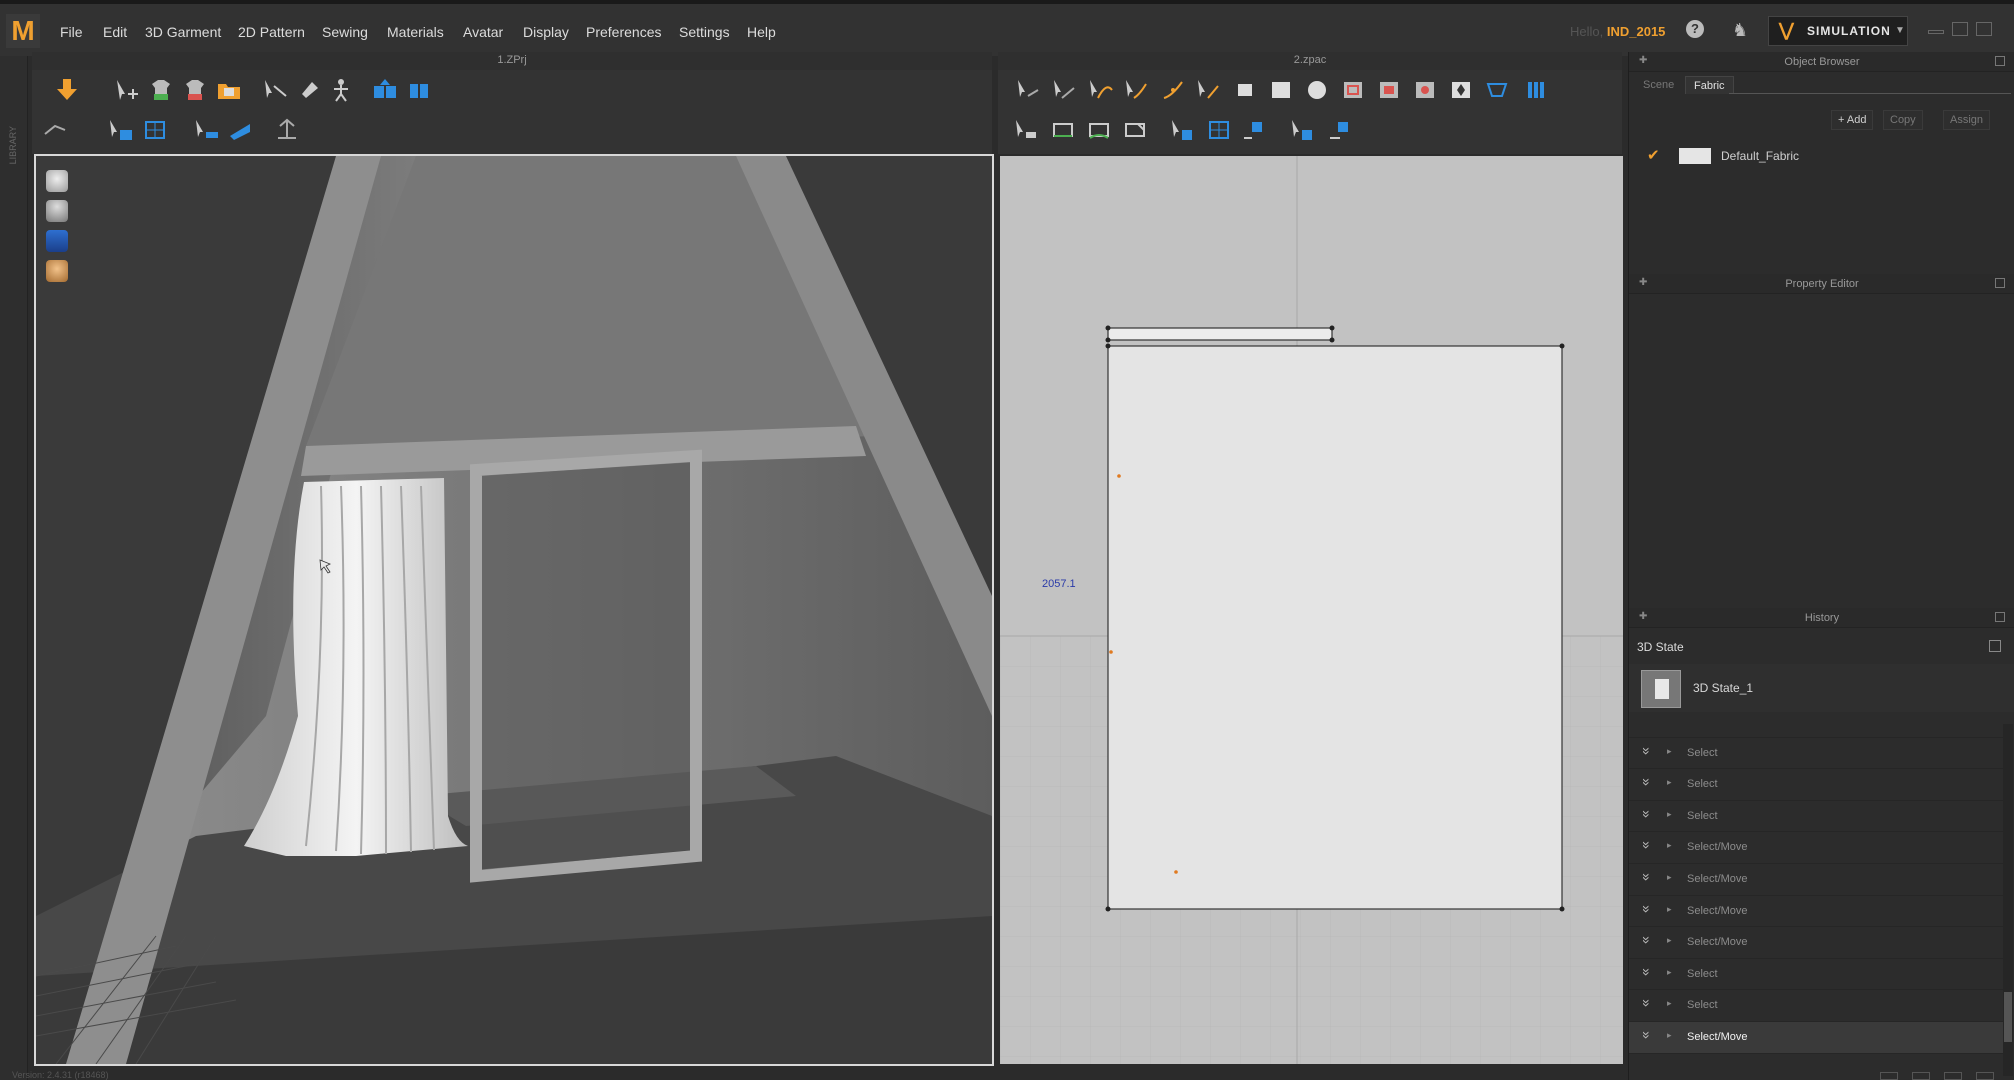 The image size is (2014, 1080). I want to click on history-scrollbar, so click(2008, 900).